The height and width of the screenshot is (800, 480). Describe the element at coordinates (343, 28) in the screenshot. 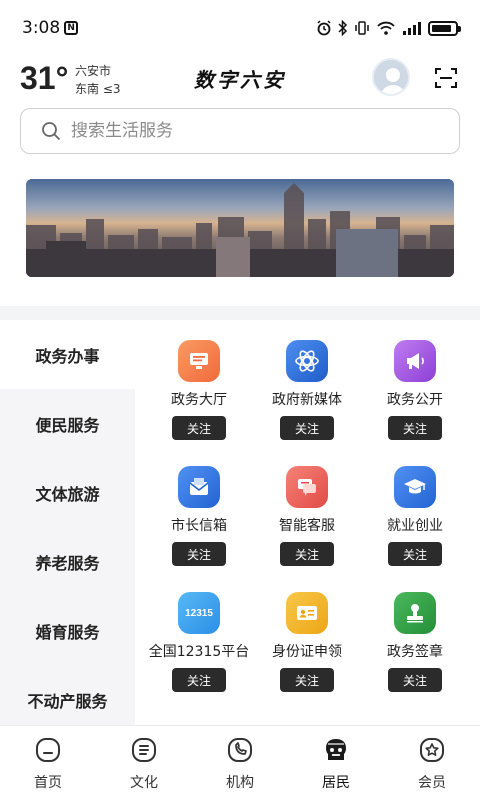

I see `bluetooth-icon` at that location.